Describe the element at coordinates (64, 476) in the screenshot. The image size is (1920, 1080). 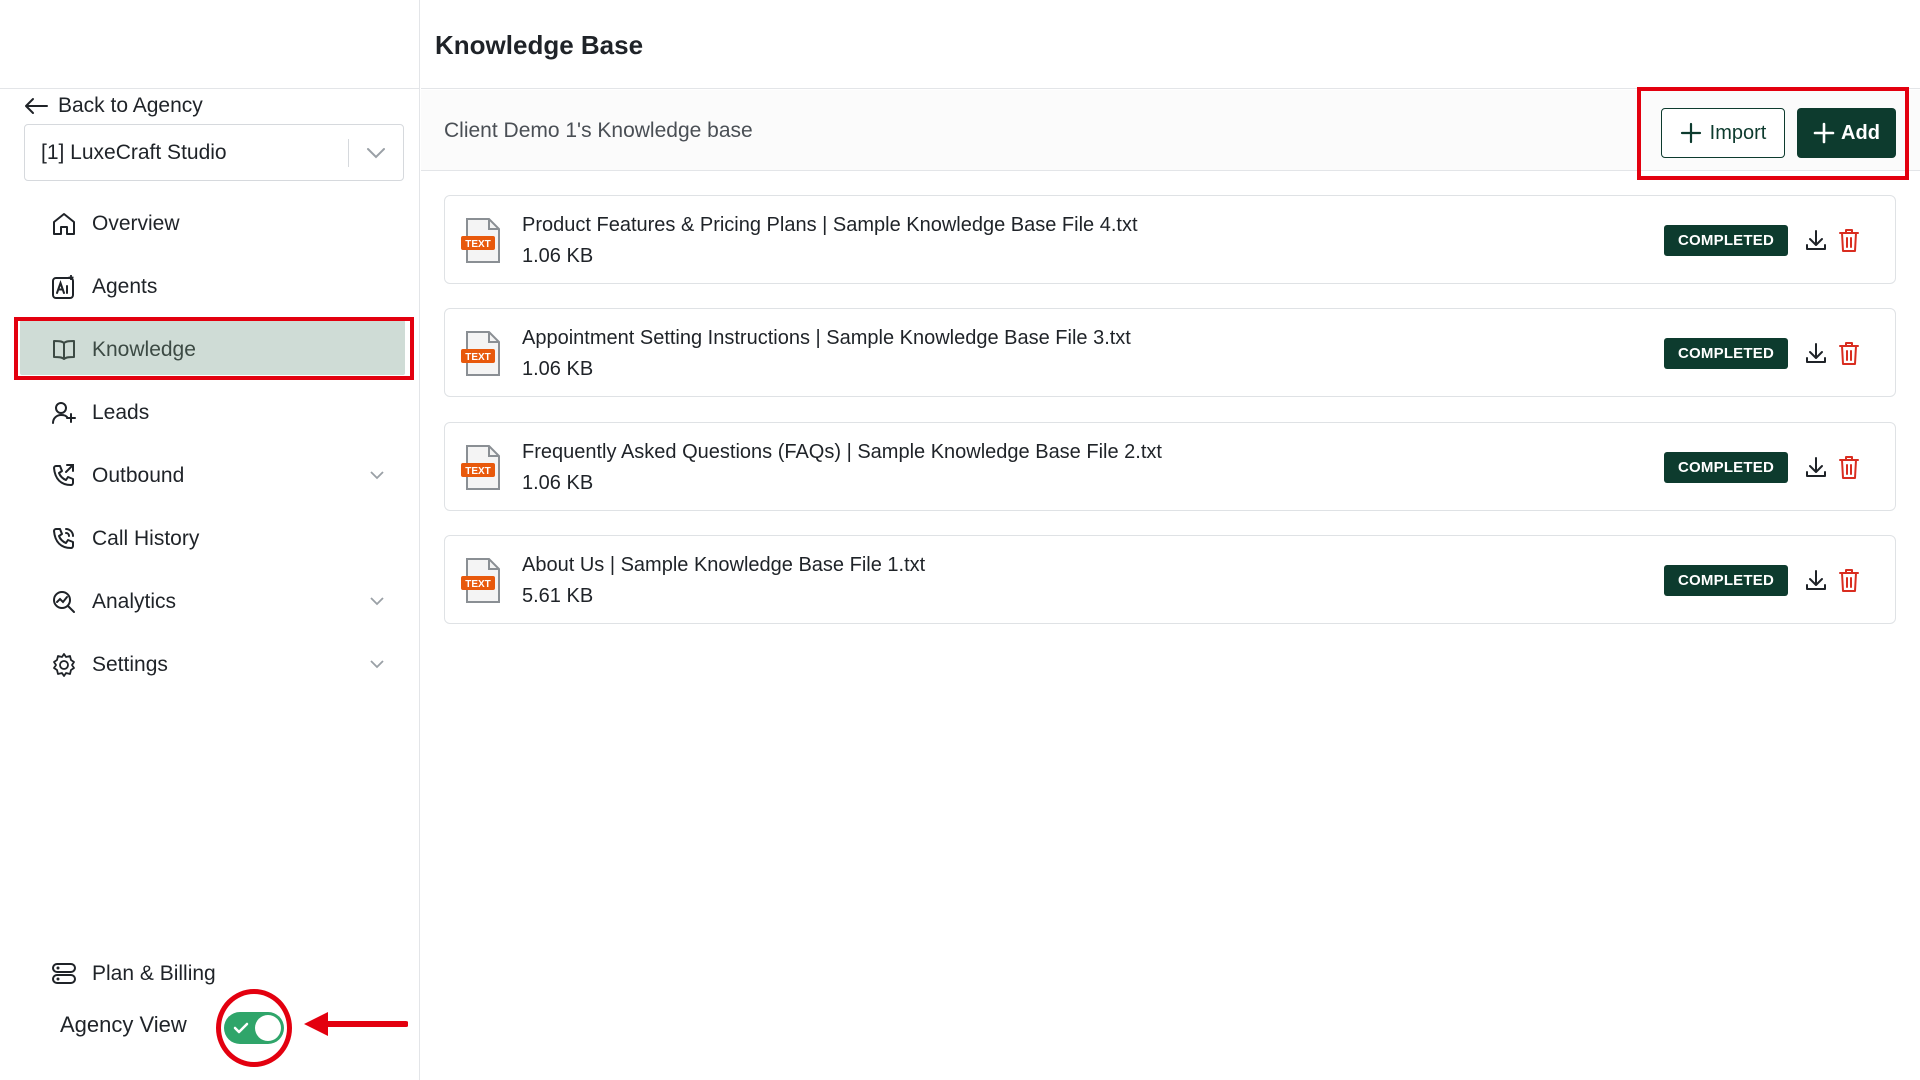
I see `phone-outgoing-icon` at that location.